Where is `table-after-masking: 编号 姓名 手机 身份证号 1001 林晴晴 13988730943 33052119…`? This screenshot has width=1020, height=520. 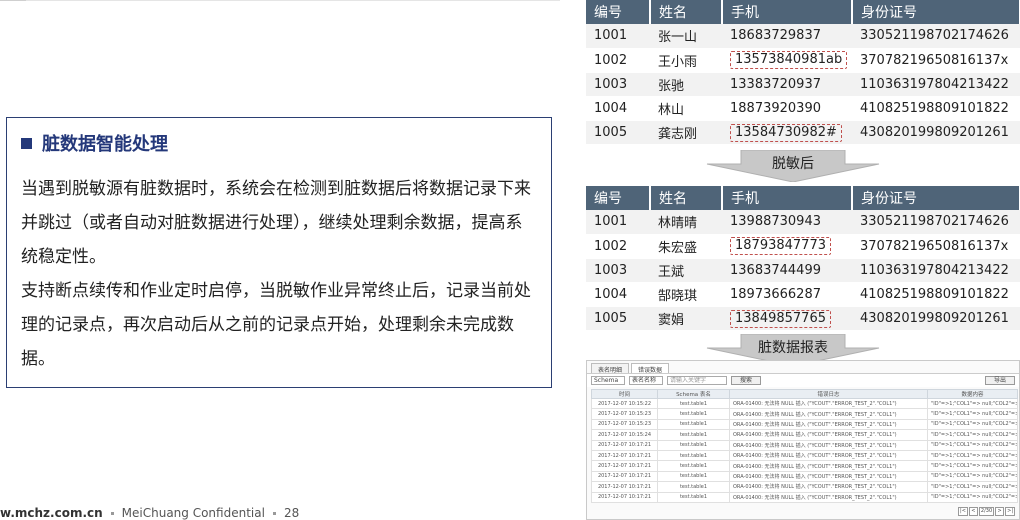 table-after-masking: 编号 姓名 手机 身份证号 1001 林晴晴 13988730943 33052119… is located at coordinates (803, 259).